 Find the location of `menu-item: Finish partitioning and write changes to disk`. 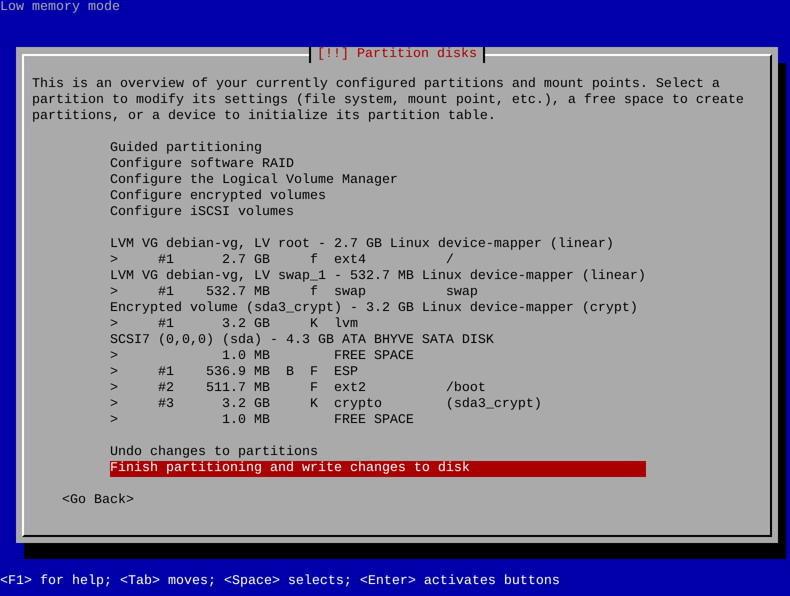

menu-item: Finish partitioning and write changes to disk is located at coordinates (378, 469).